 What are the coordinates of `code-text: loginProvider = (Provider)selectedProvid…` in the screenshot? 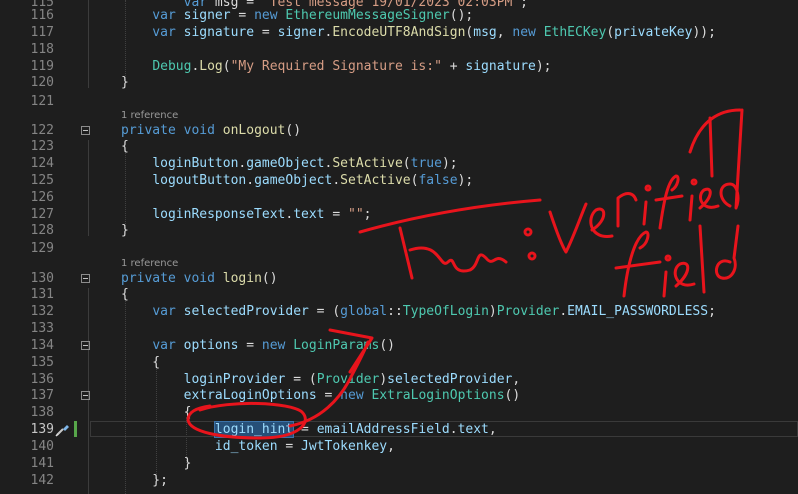 It's located at (321, 379).